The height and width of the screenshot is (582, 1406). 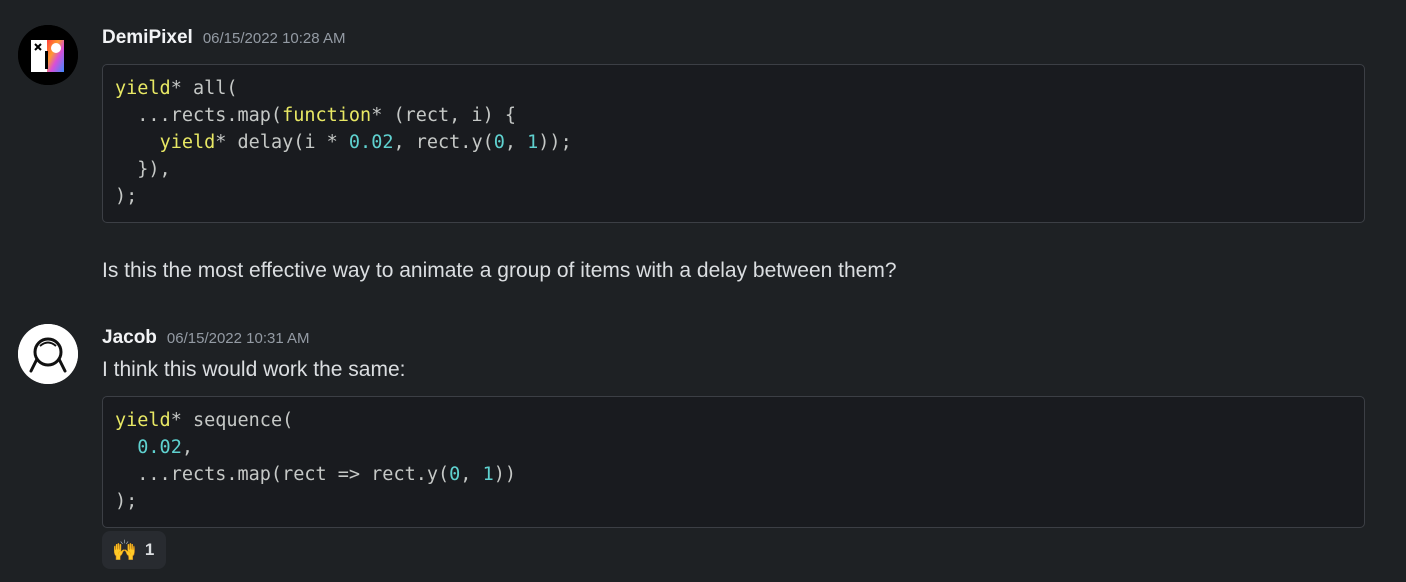 I want to click on username: Jacob, so click(x=129, y=338).